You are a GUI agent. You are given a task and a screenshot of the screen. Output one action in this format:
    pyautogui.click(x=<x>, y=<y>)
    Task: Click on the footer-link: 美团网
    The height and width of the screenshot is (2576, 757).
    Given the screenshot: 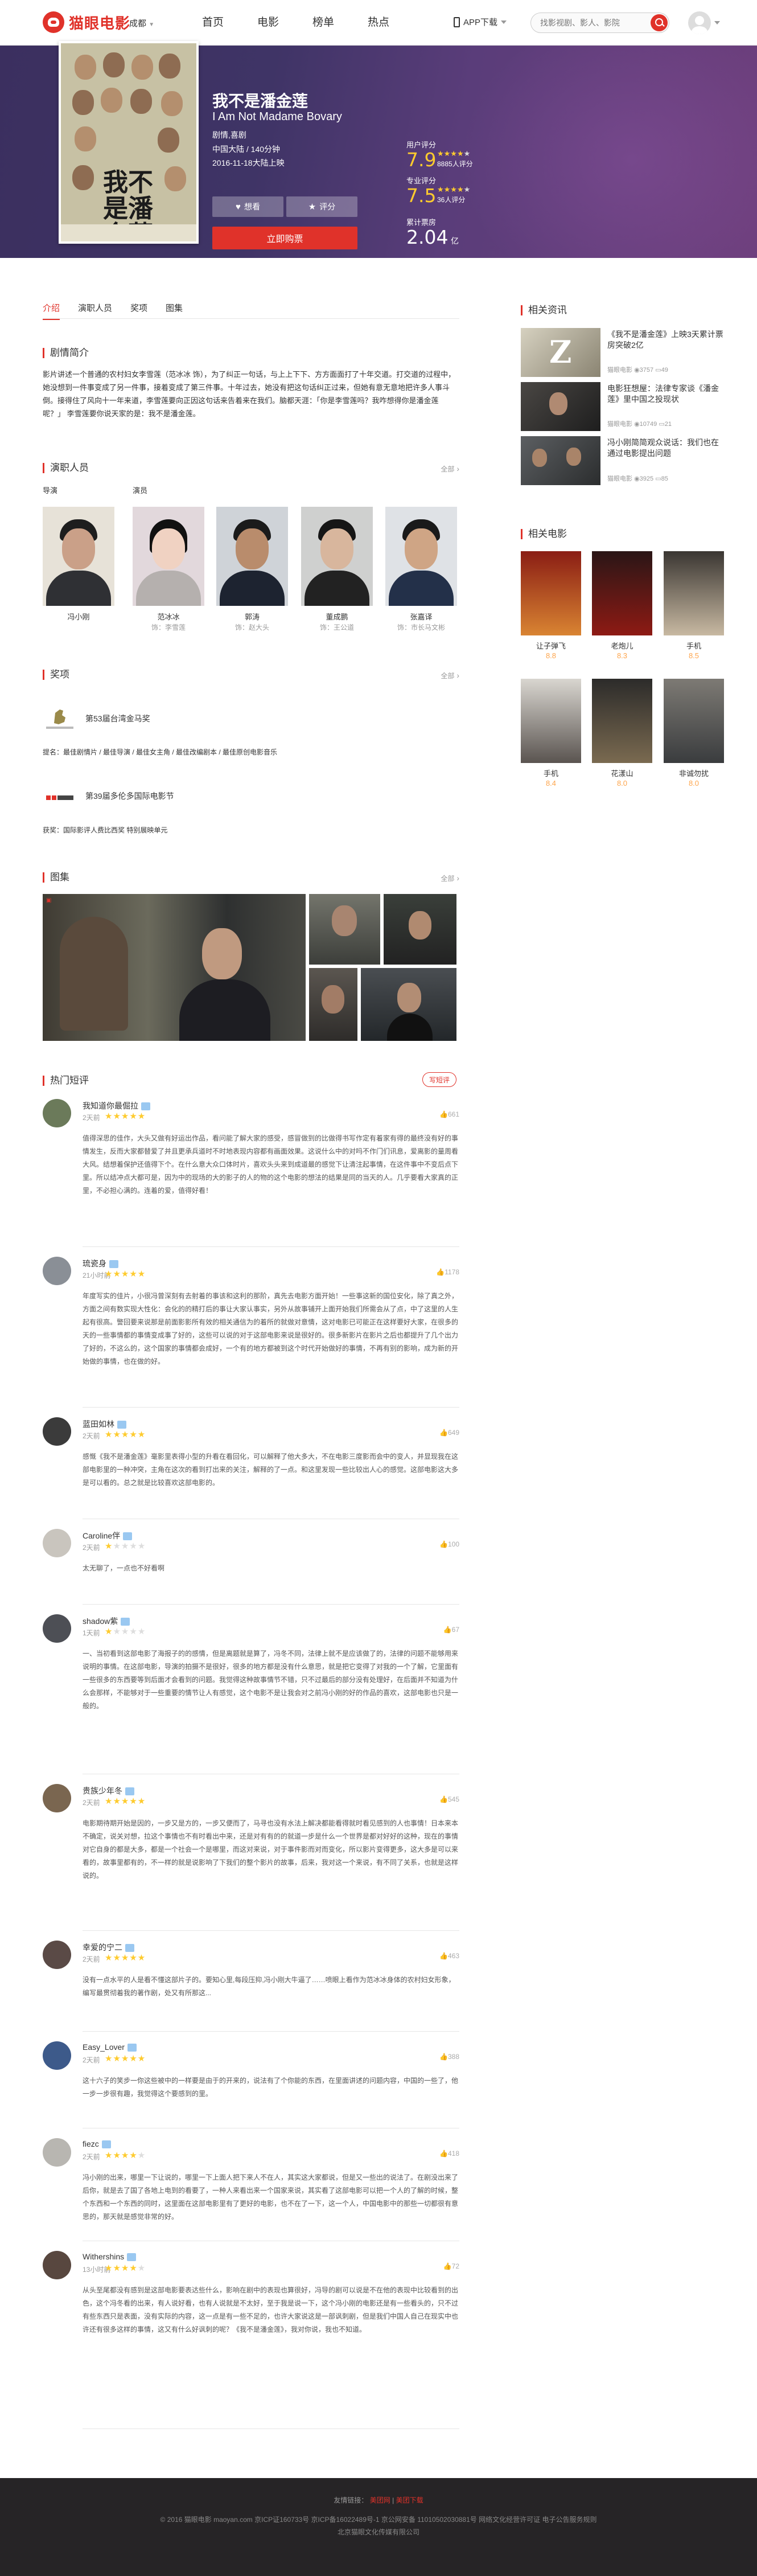 What is the action you would take?
    pyautogui.click(x=380, y=2500)
    